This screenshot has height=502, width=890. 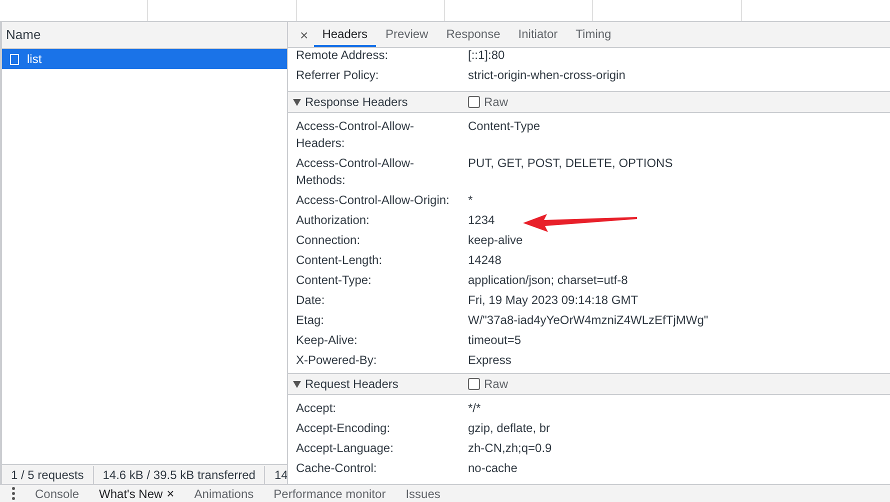 I want to click on header-value: *, so click(x=470, y=200).